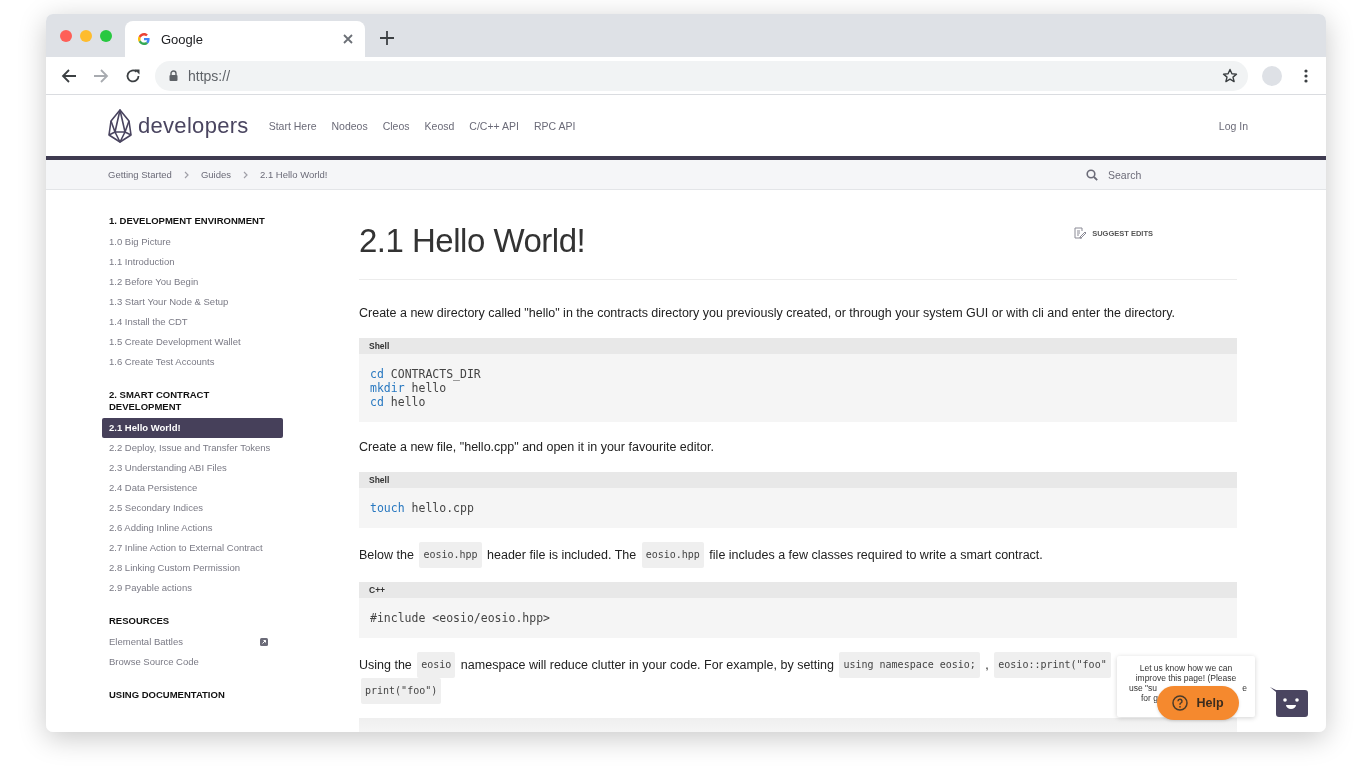 The image size is (1372, 780). Describe the element at coordinates (987, 665) in the screenshot. I see `paragraph-text: ,` at that location.